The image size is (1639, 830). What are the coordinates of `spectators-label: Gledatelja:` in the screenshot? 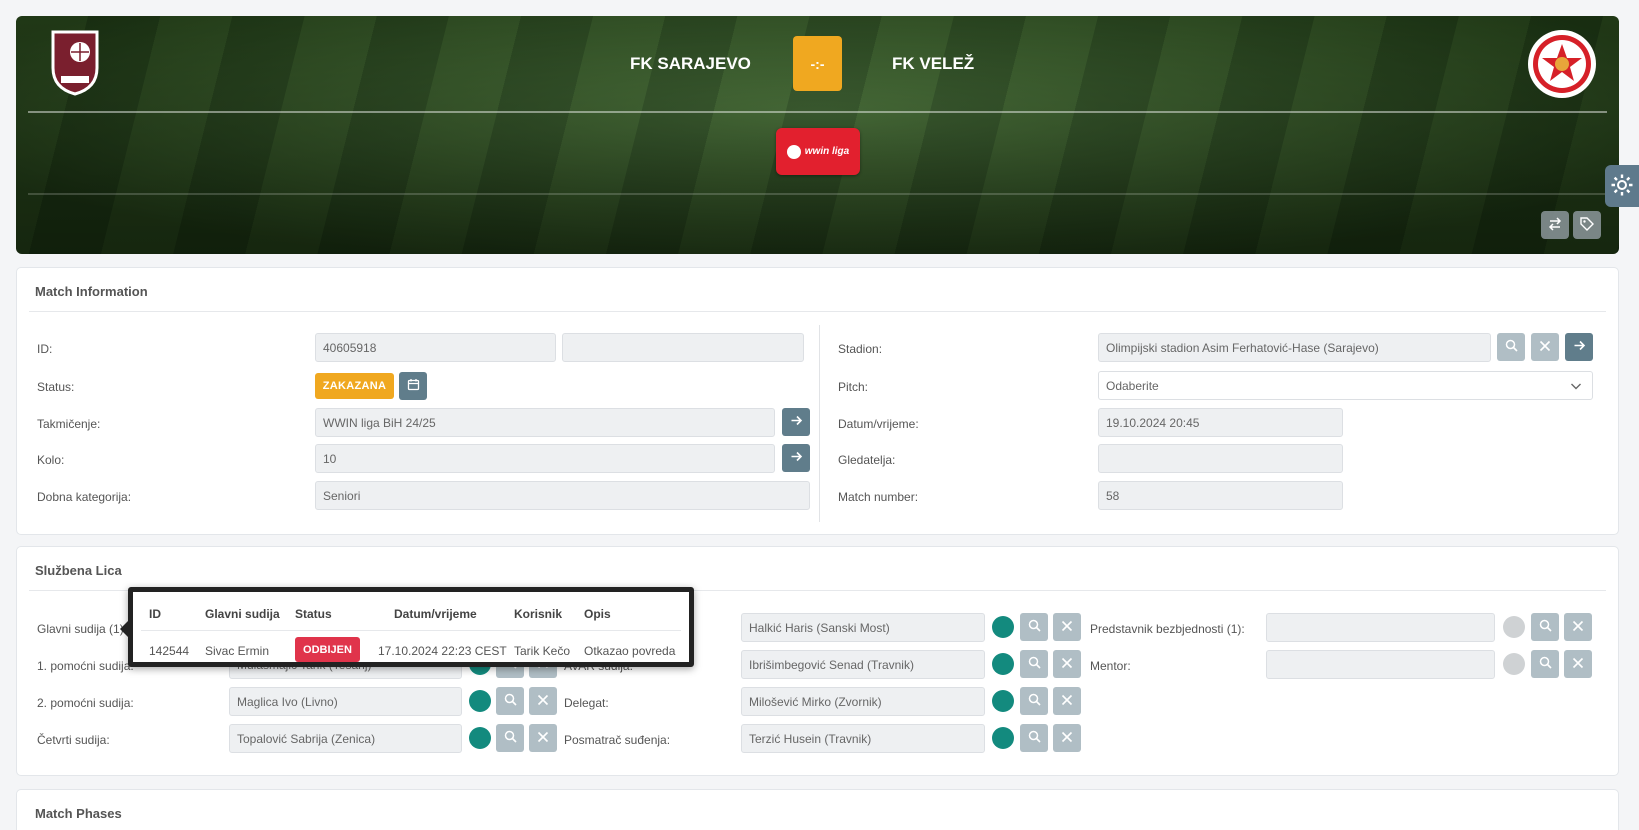 It's located at (867, 460).